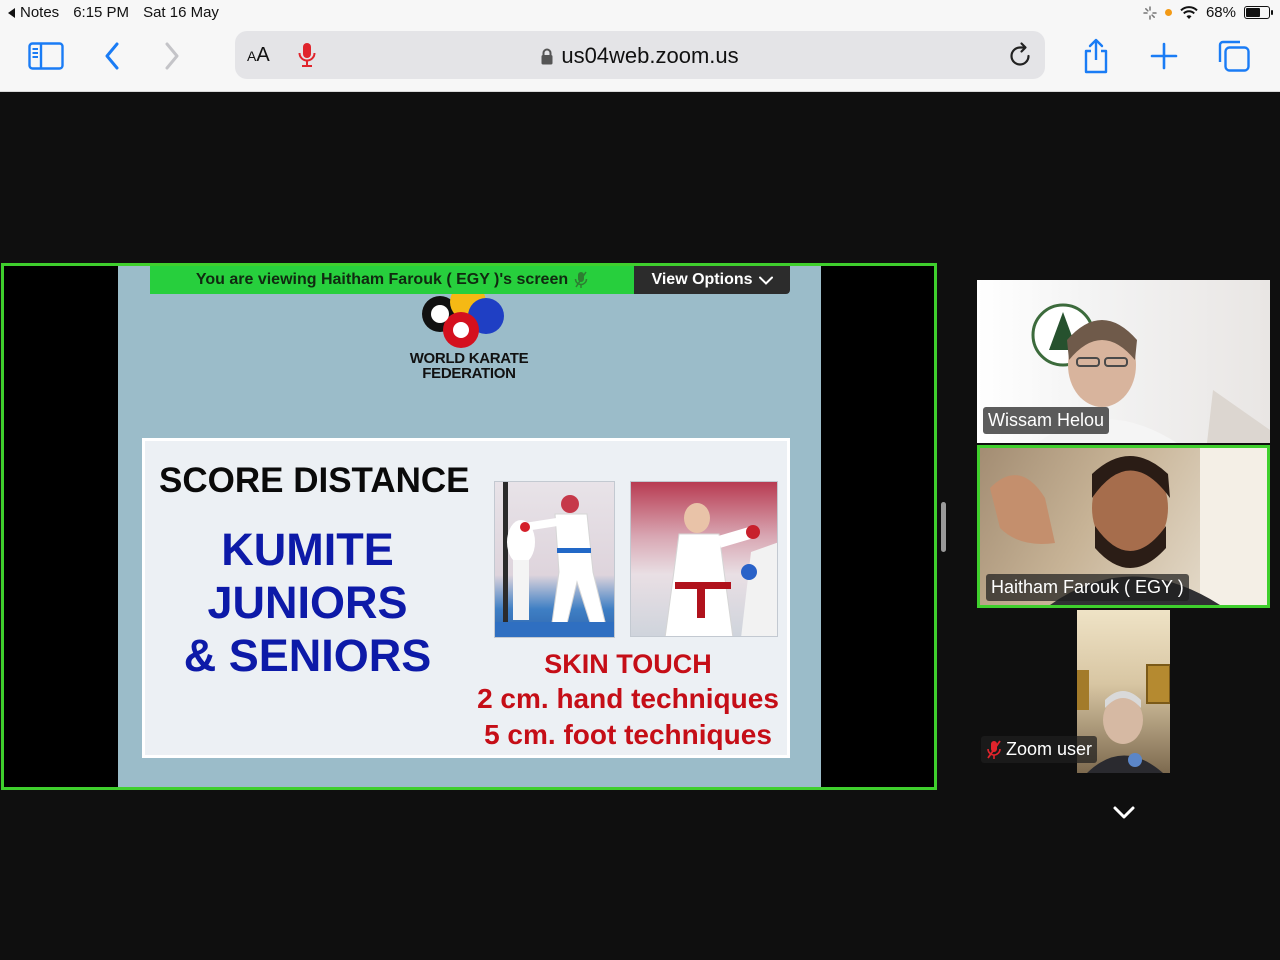 The height and width of the screenshot is (960, 1280). What do you see at coordinates (1220, 12) in the screenshot?
I see `battery-percent: 68%` at bounding box center [1220, 12].